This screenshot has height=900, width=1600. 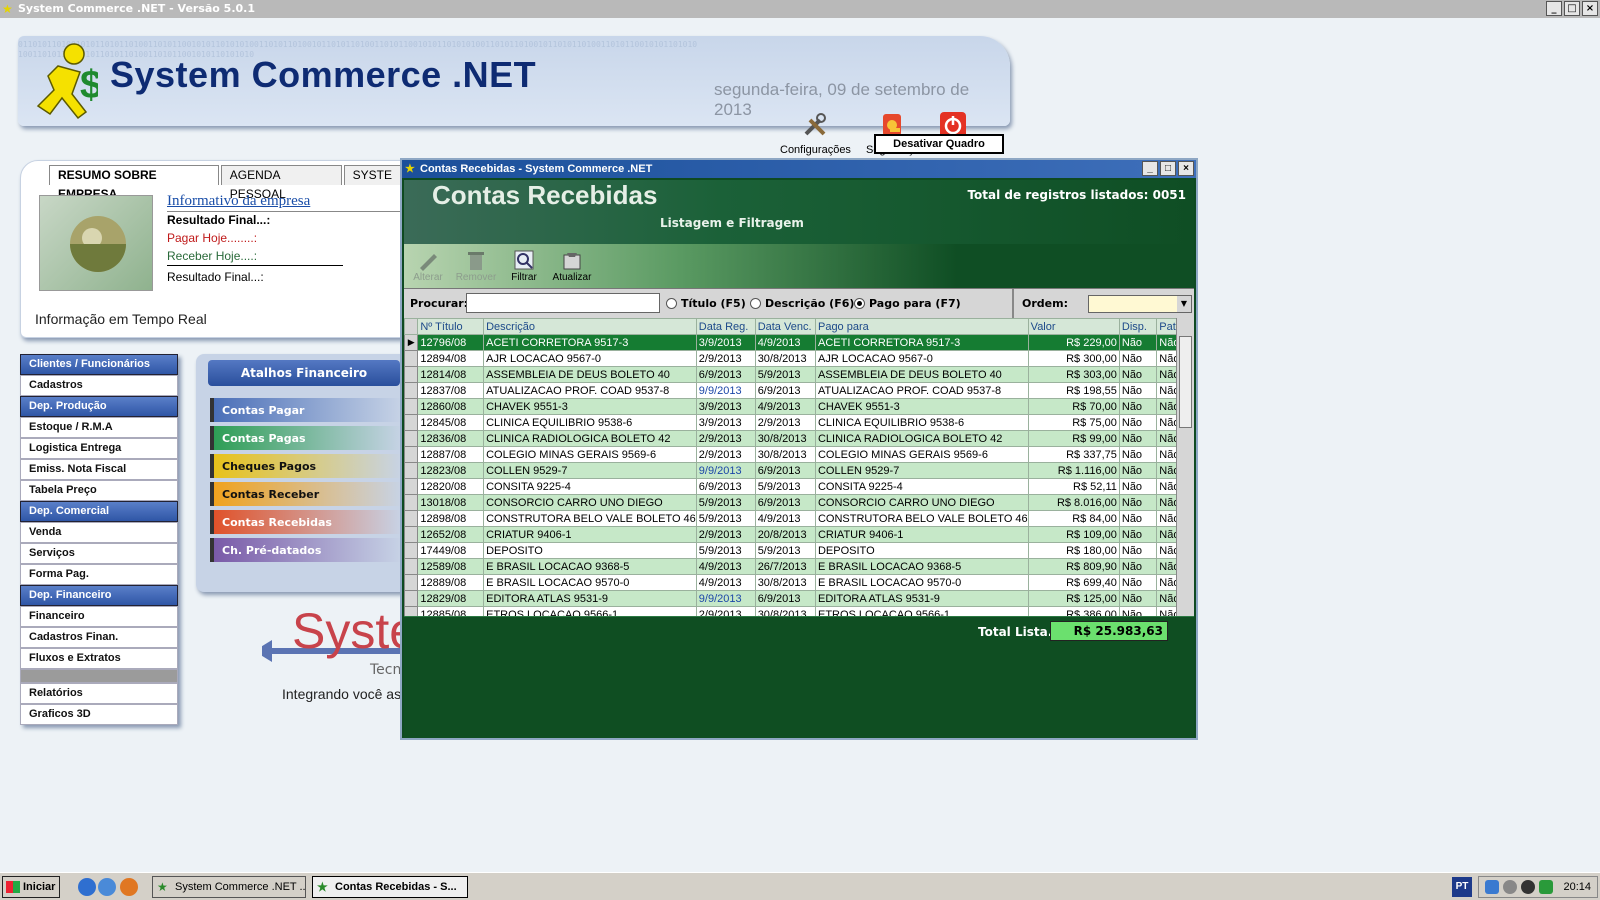 What do you see at coordinates (590, 326) in the screenshot?
I see `column-header: Descrição` at bounding box center [590, 326].